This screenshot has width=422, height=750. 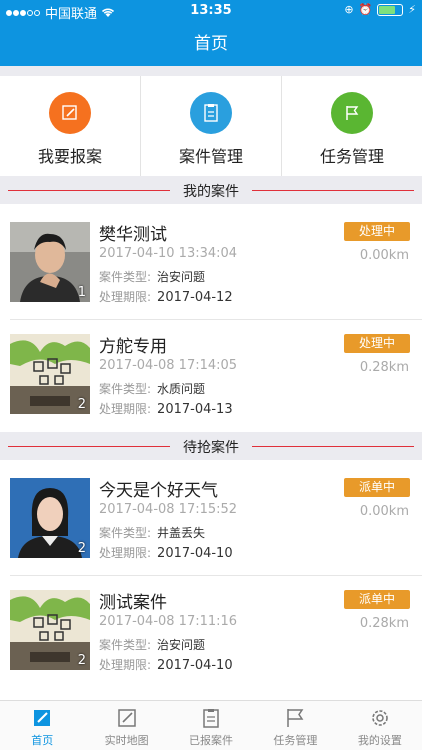 What do you see at coordinates (181, 389) in the screenshot?
I see `case-type: 水质问题` at bounding box center [181, 389].